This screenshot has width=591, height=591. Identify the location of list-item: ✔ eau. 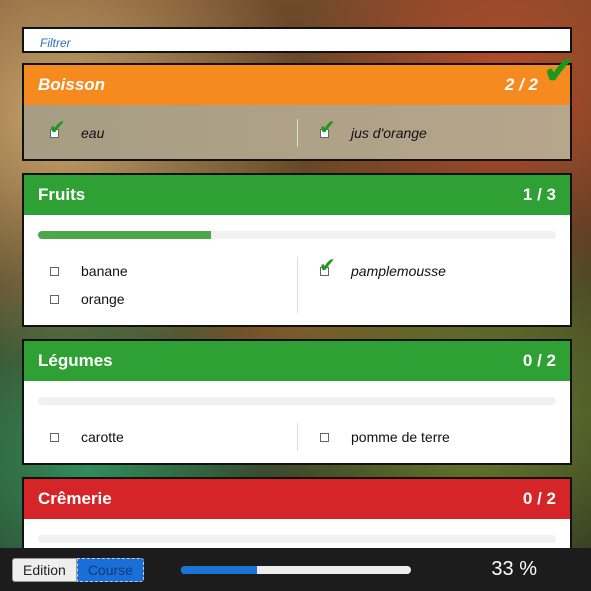
(171, 132).